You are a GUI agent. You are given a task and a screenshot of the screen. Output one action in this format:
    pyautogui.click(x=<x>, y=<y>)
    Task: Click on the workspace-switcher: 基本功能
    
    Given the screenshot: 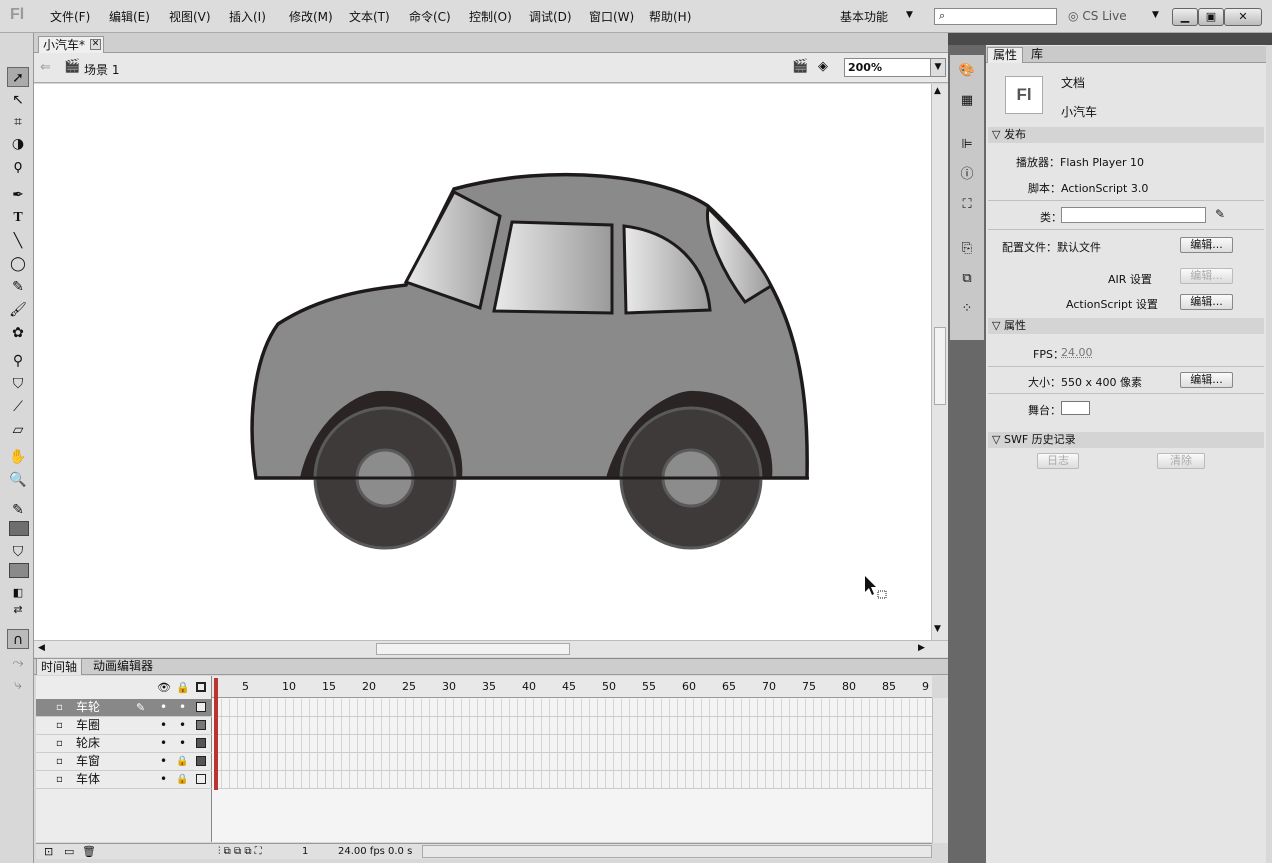 What is the action you would take?
    pyautogui.click(x=864, y=16)
    